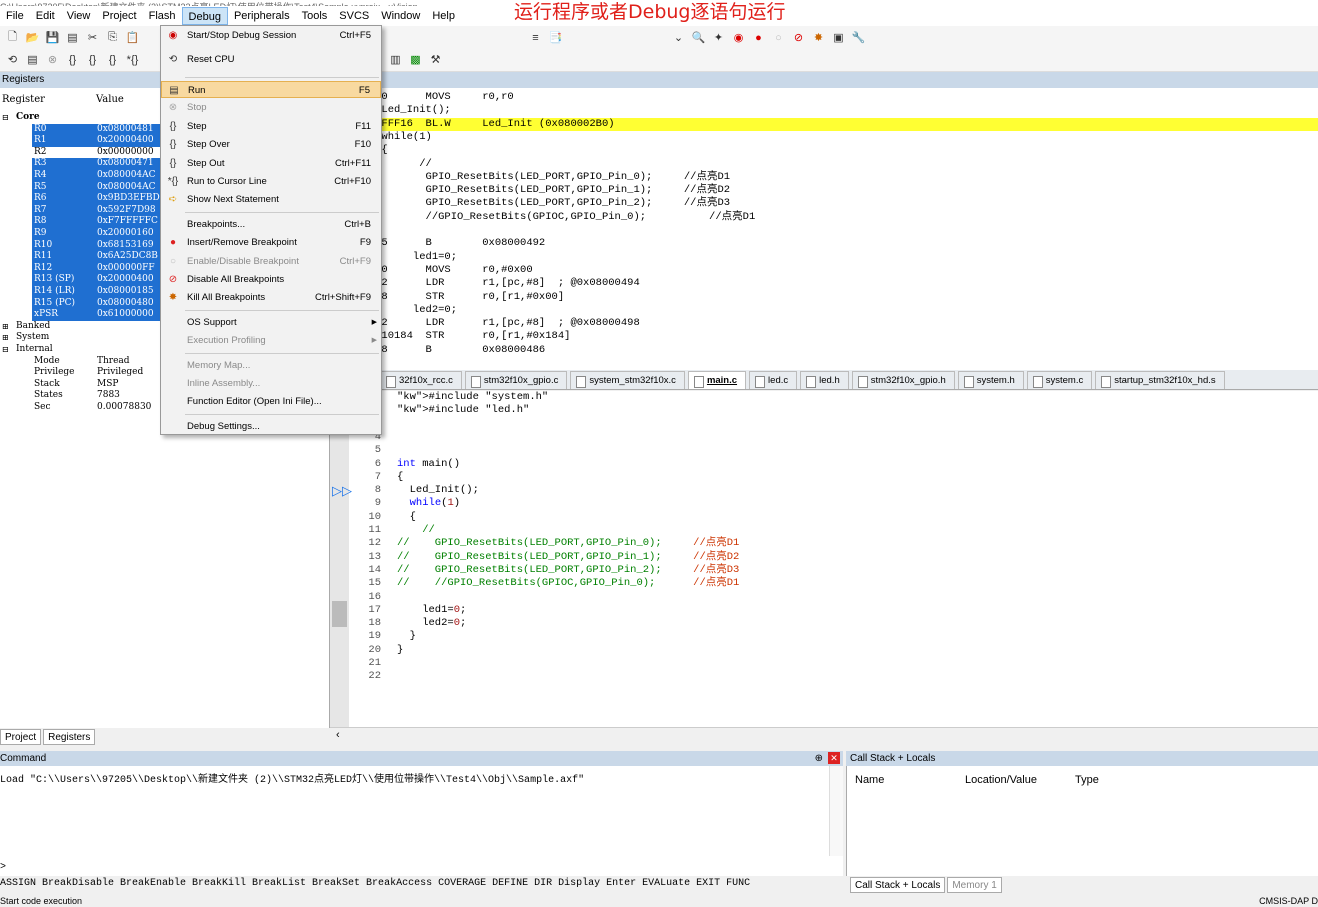 The height and width of the screenshot is (907, 1318). Describe the element at coordinates (97, 164) in the screenshot. I see `register-row: R3 0x08000471` at that location.